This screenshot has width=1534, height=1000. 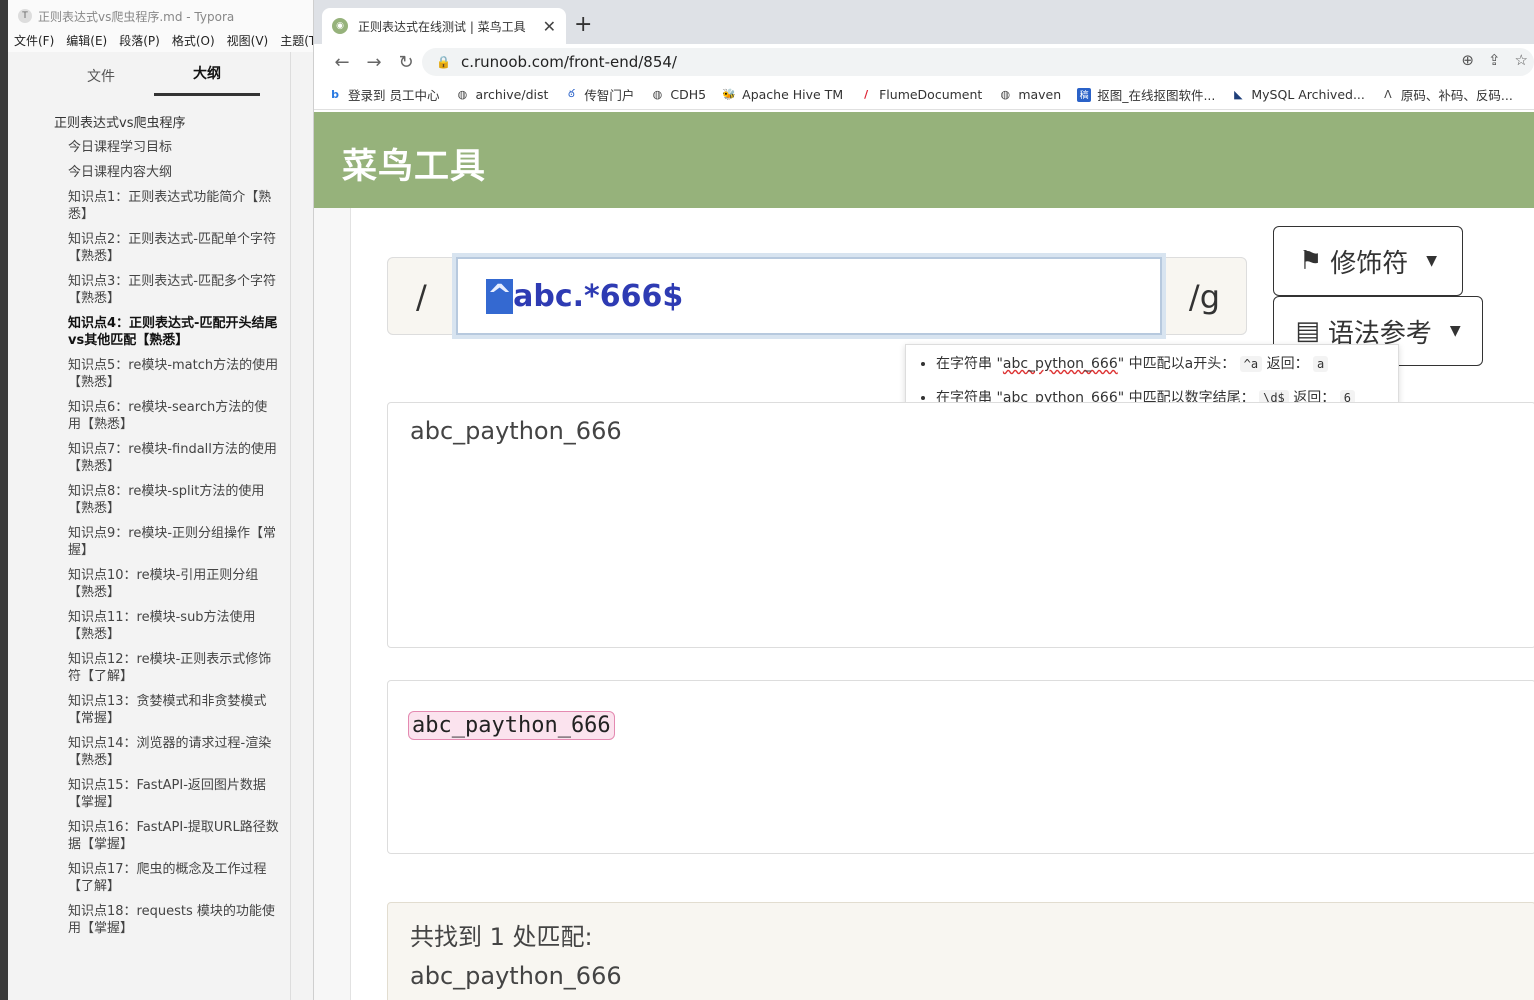 What do you see at coordinates (406, 62) in the screenshot?
I see `reload-icon: ↻` at bounding box center [406, 62].